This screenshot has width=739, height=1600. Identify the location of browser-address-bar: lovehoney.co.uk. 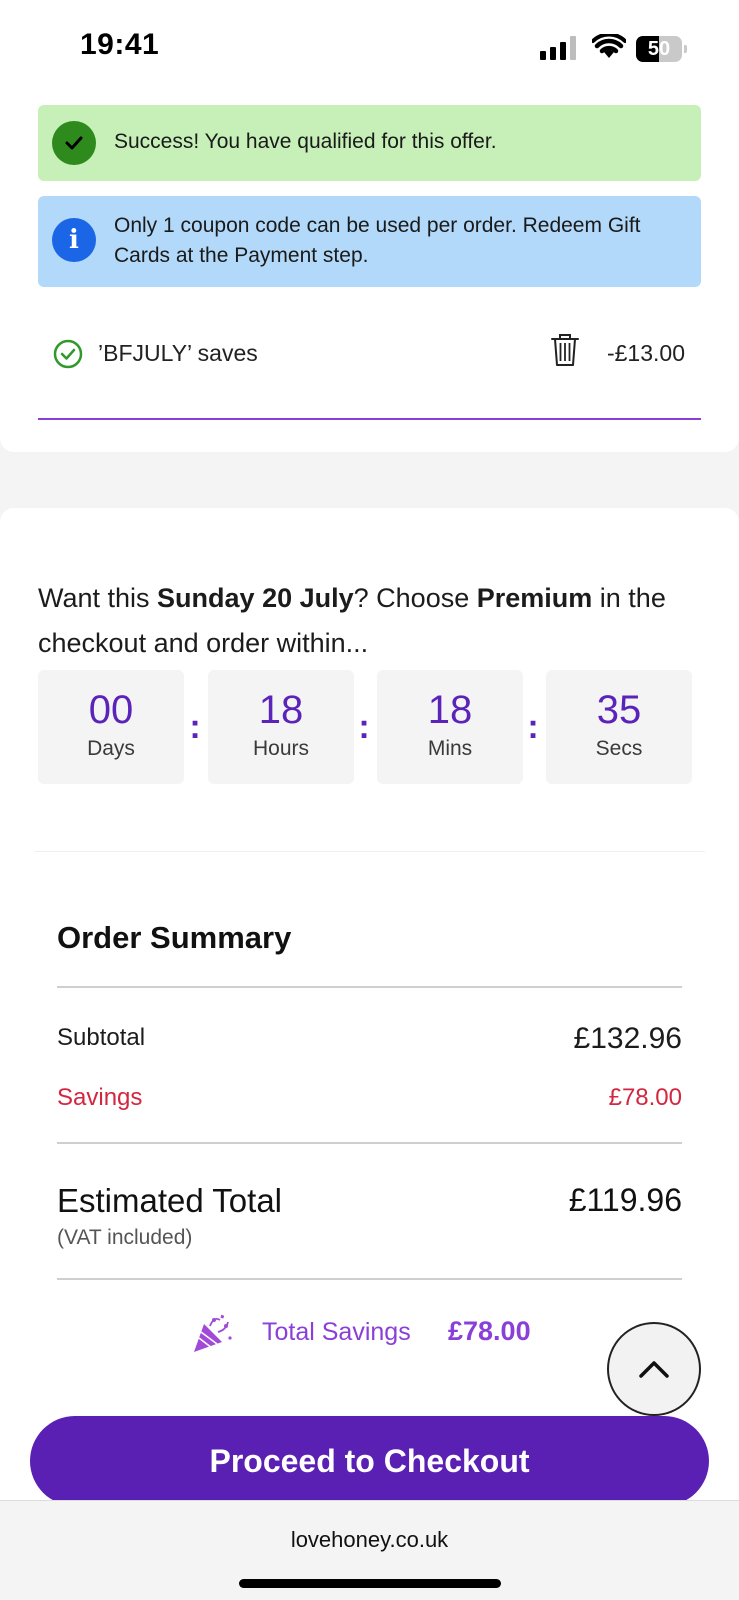
(369, 1550).